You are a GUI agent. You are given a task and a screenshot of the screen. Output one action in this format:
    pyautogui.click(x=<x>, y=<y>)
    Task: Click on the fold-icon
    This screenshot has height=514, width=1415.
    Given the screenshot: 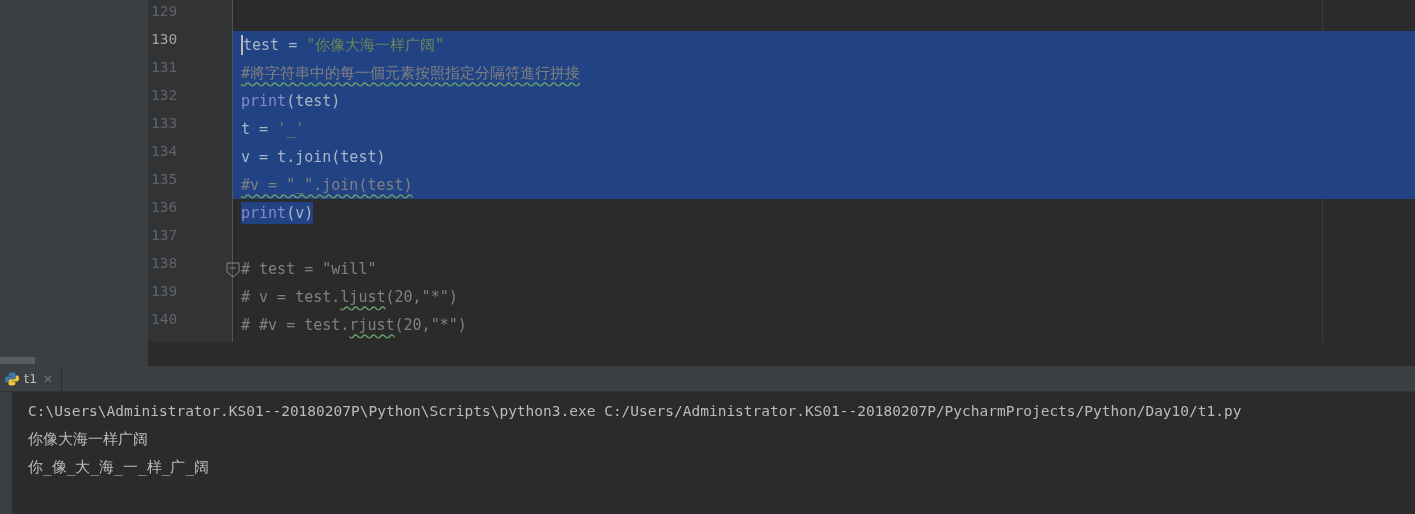 What is the action you would take?
    pyautogui.click(x=233, y=270)
    